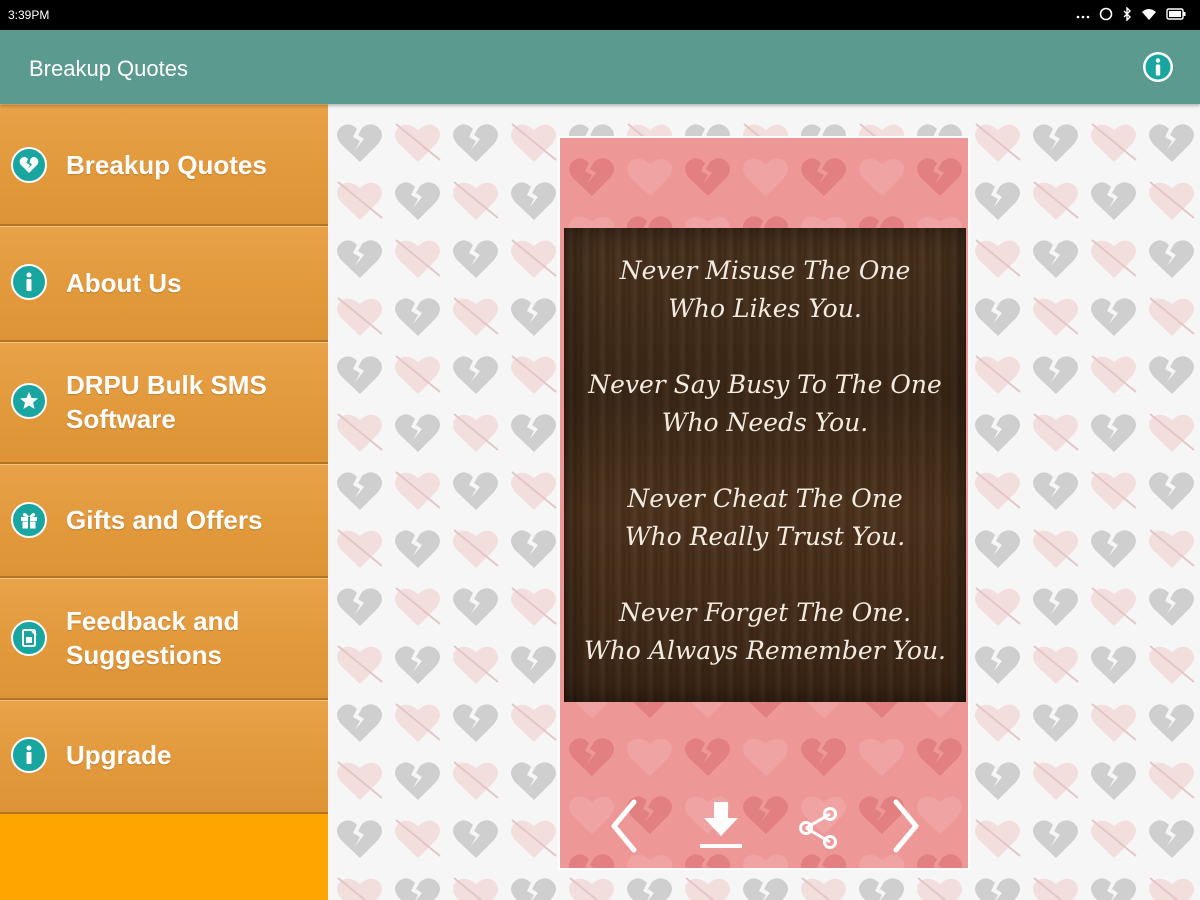  I want to click on menu-label: DRPU Bulk SMS Software, so click(166, 402).